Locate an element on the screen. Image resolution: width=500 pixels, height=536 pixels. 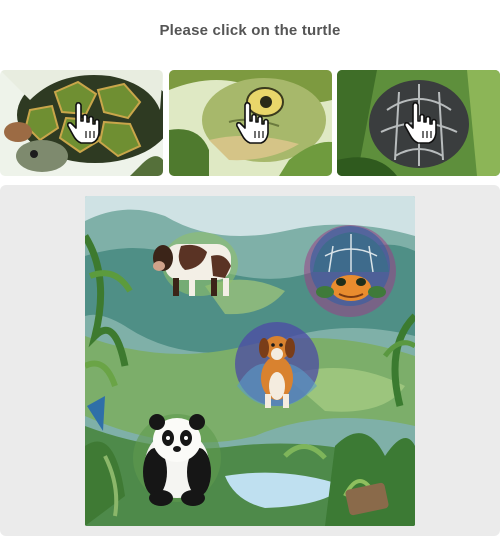
cow-hotspot is located at coordinates (159, 264).